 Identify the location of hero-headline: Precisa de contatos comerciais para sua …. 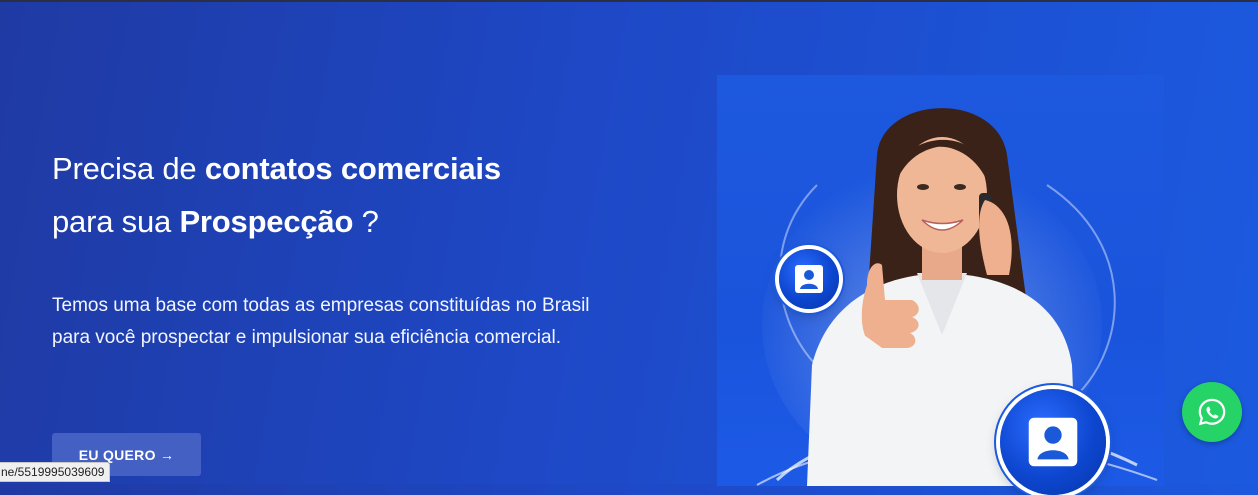
(332, 195).